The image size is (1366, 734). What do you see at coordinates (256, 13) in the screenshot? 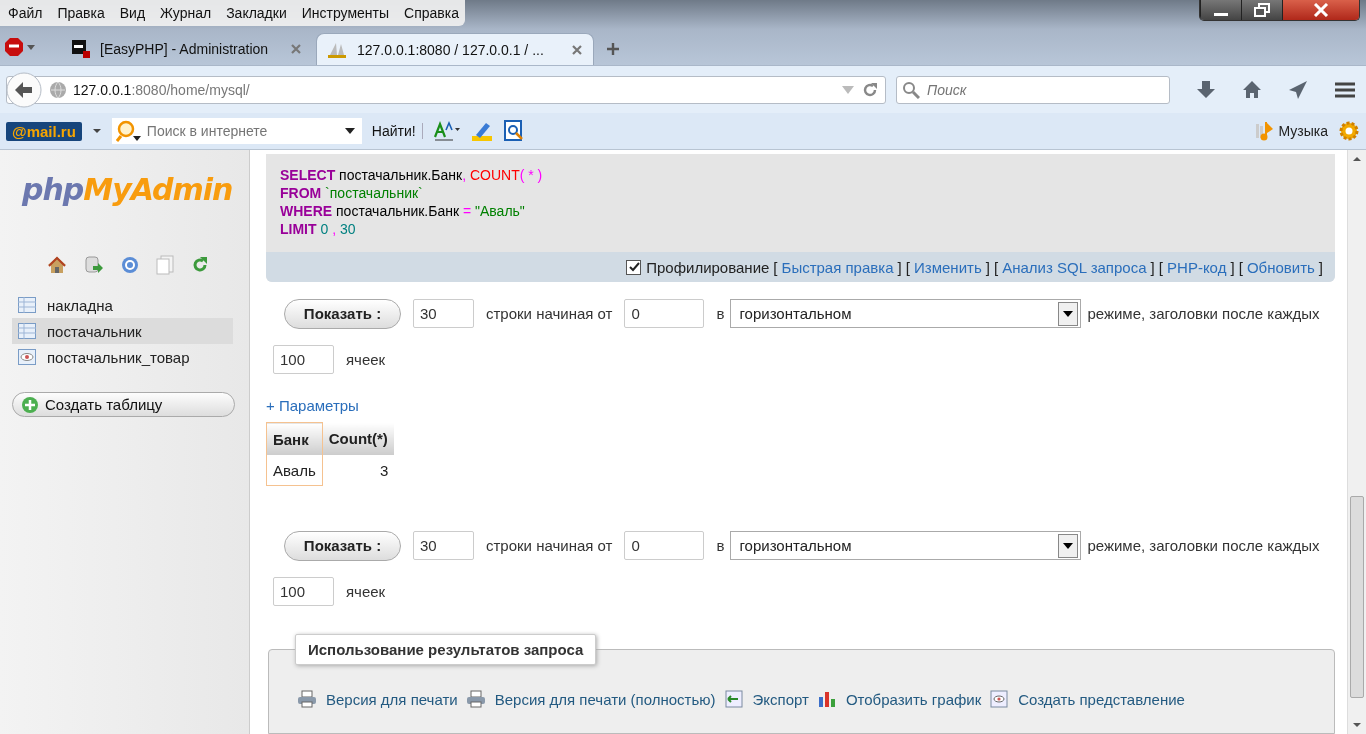
I see `menu-item: Закладки` at bounding box center [256, 13].